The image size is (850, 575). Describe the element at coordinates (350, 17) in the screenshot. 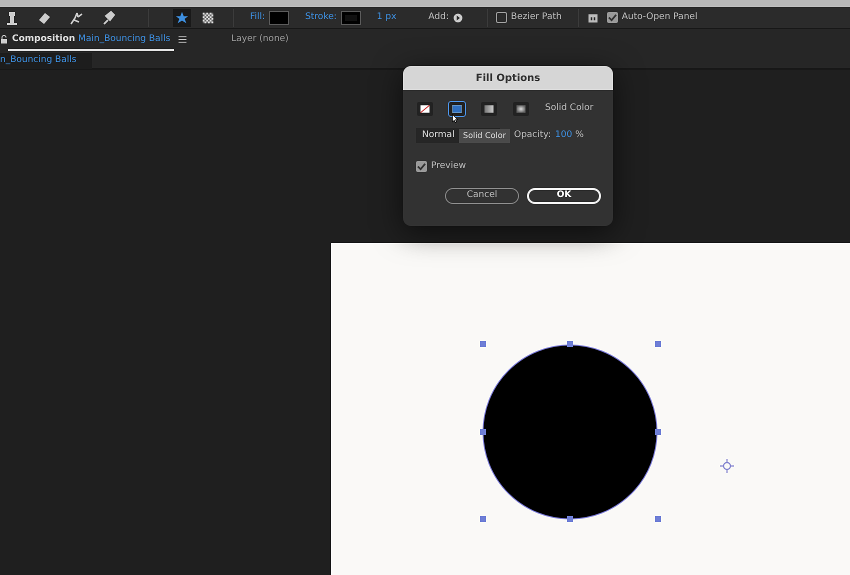

I see `stroke-color-swatch` at that location.